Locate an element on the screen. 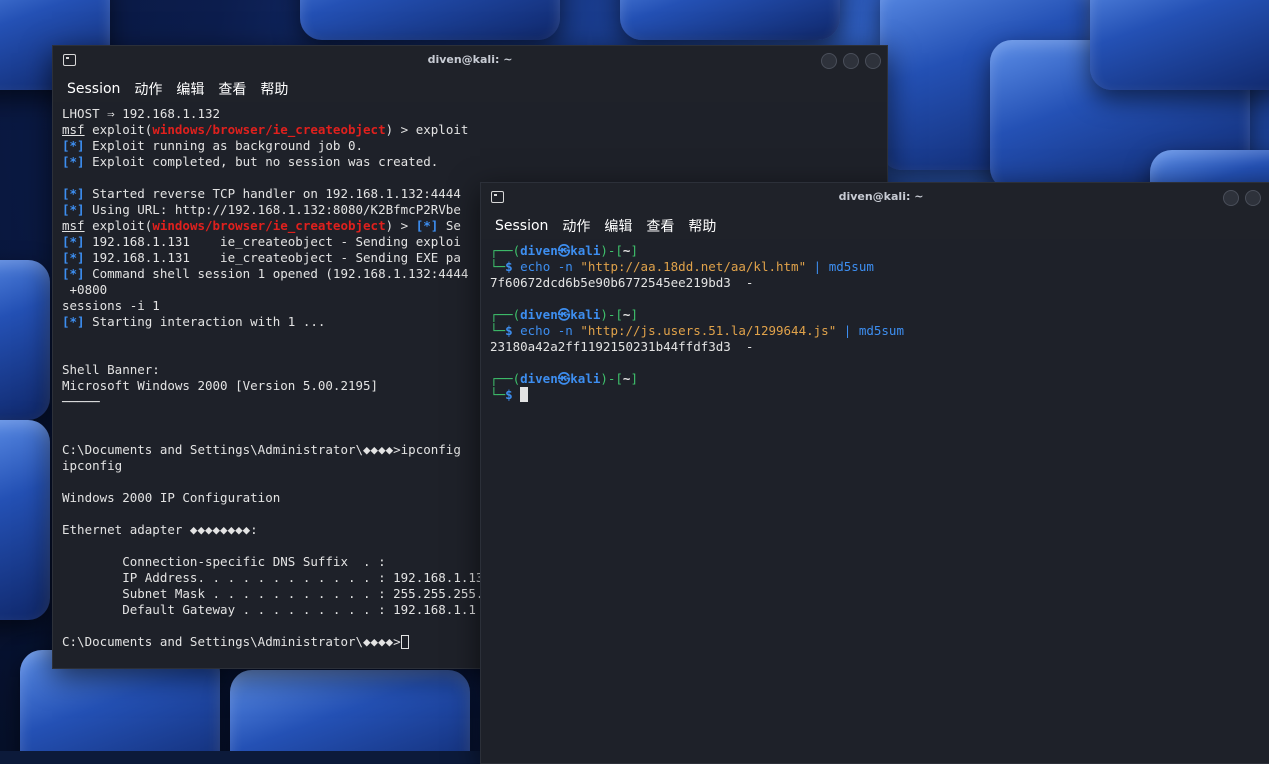 The image size is (1269, 764). terminal-text: "http://js.users.51.la/1299644.js" is located at coordinates (708, 330).